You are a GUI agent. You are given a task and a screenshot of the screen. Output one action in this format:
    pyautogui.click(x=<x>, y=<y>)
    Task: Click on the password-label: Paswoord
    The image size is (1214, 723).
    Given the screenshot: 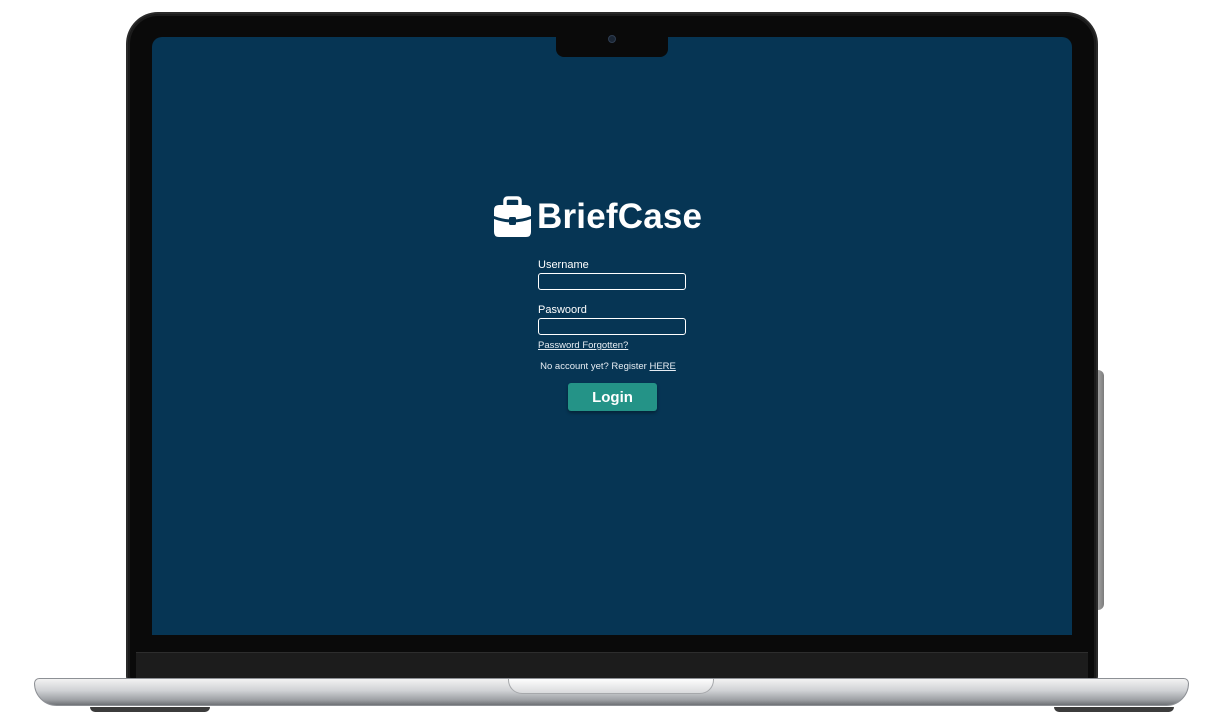 What is the action you would take?
    pyautogui.click(x=562, y=310)
    